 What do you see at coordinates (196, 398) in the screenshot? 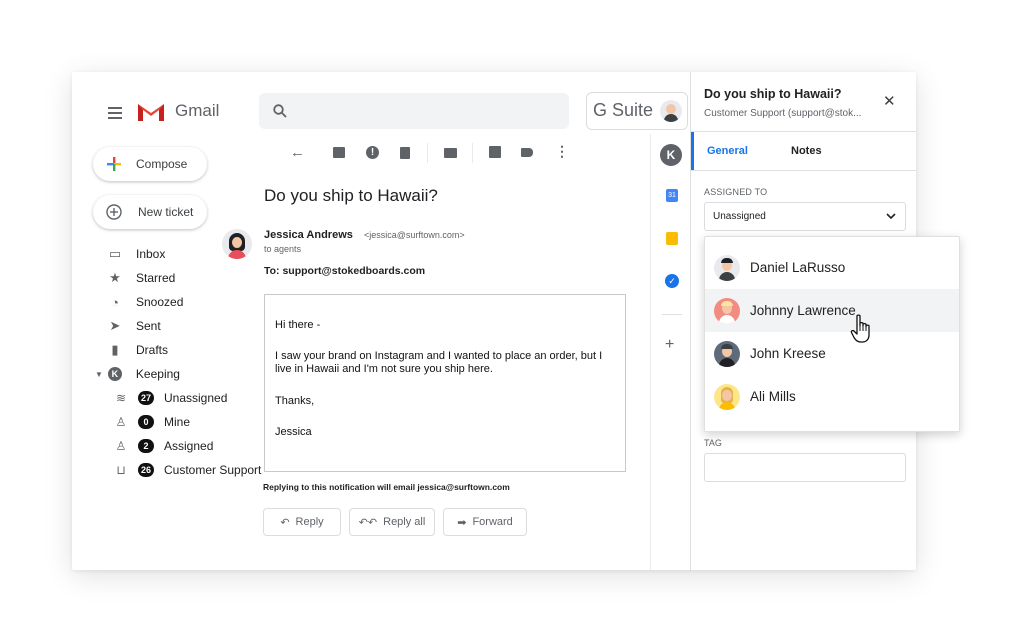
I see `sidebar-item-label: Unassigned` at bounding box center [196, 398].